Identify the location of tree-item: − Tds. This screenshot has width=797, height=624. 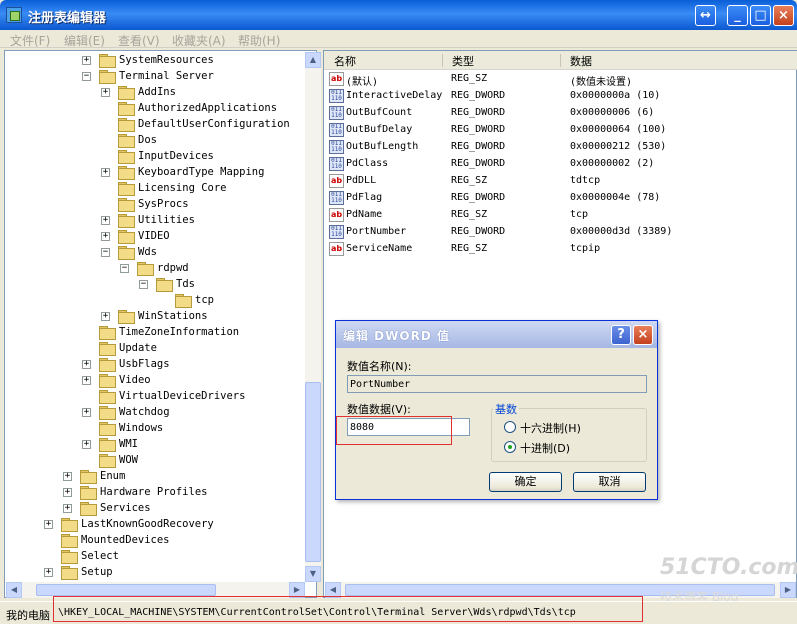
(154, 285).